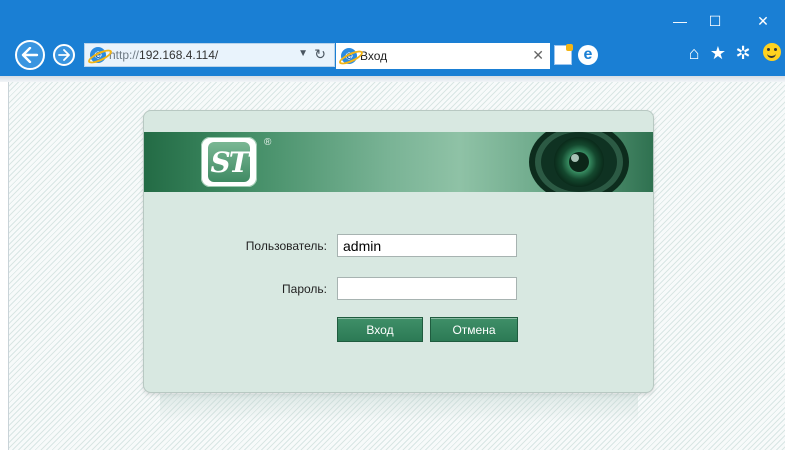 This screenshot has height=450, width=785. I want to click on registered-mark: ®, so click(268, 142).